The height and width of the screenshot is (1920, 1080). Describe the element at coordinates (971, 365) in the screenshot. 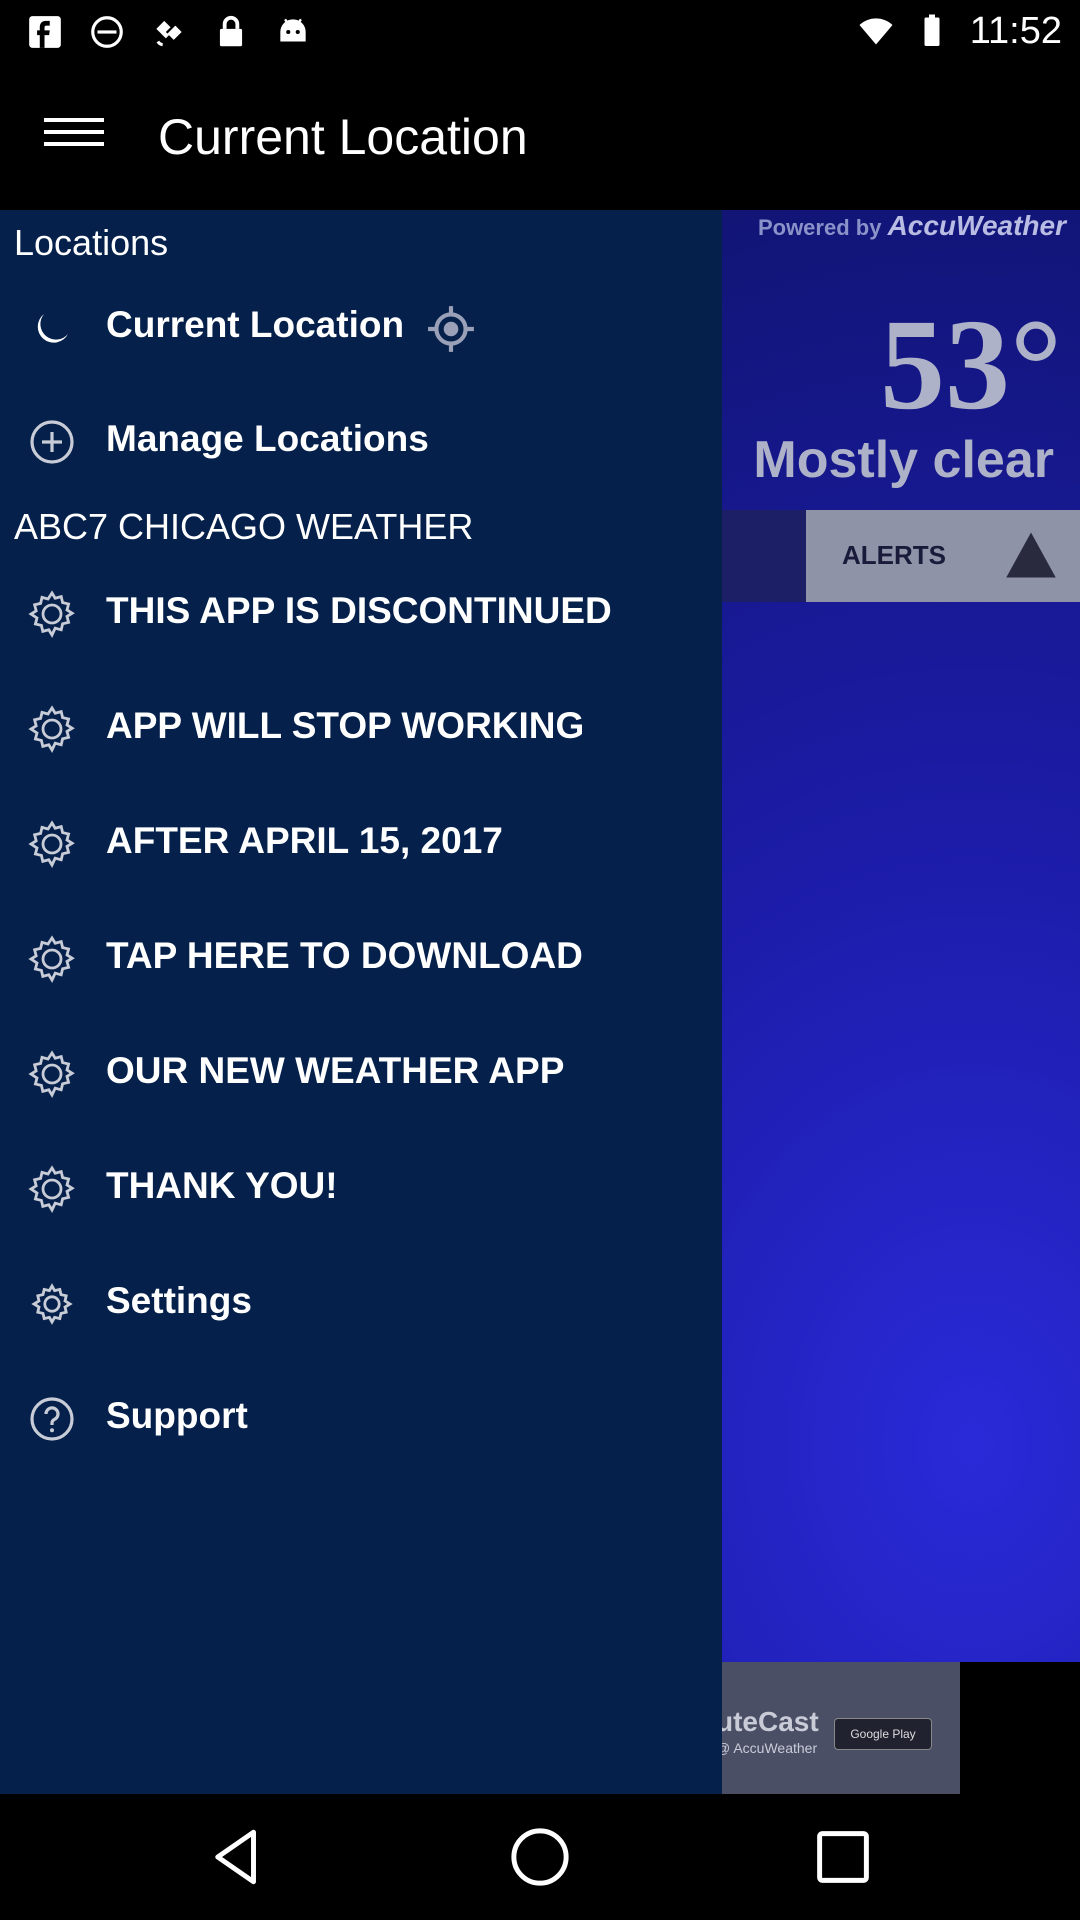

I see `temperature: 53°` at that location.